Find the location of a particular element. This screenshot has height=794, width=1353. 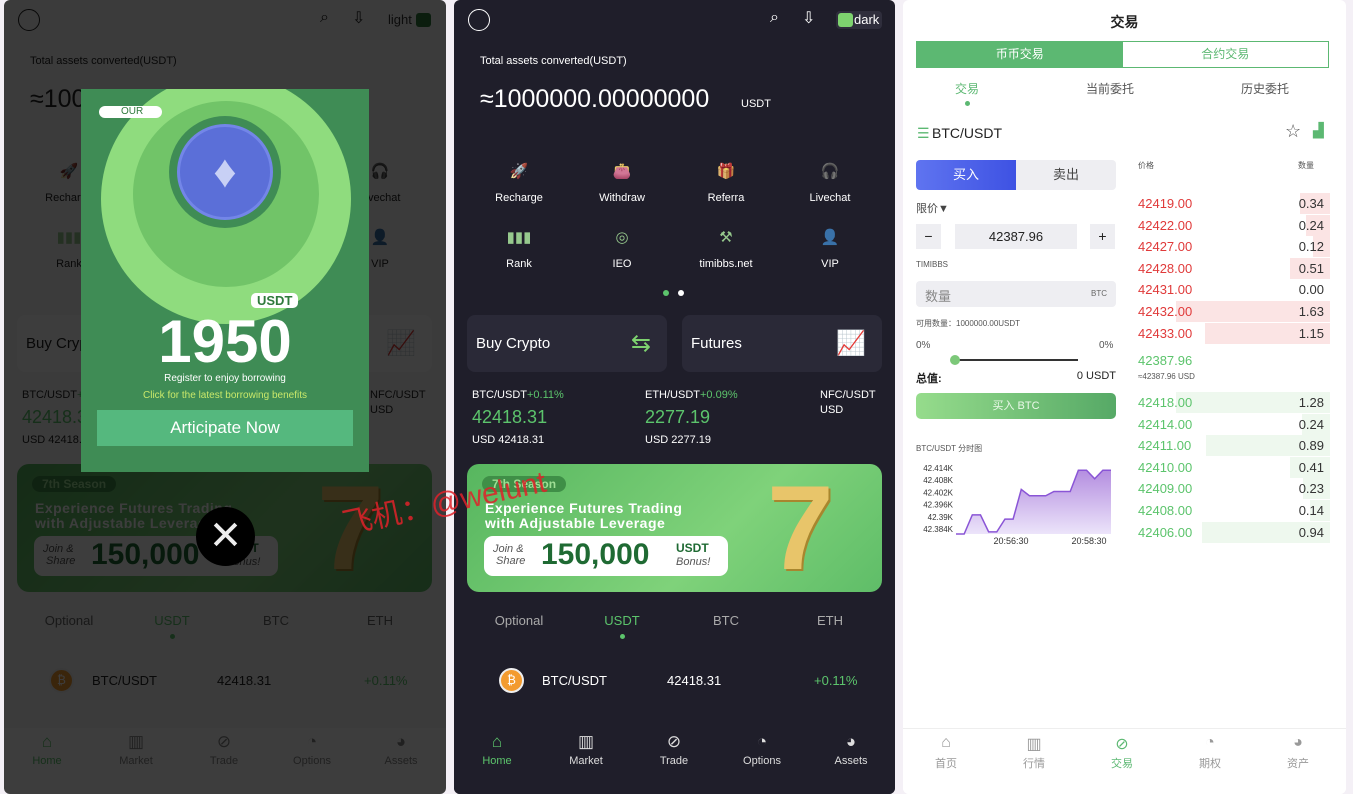

active-tab-dot is located at coordinates (622, 636).